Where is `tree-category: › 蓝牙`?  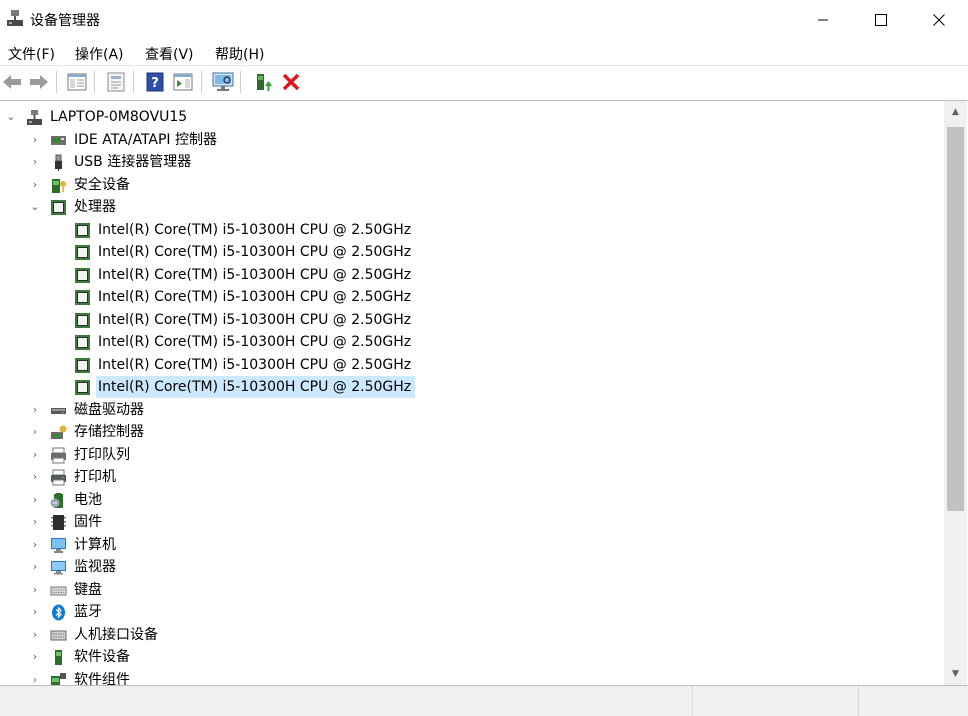 tree-category: › 蓝牙 is located at coordinates (472, 612).